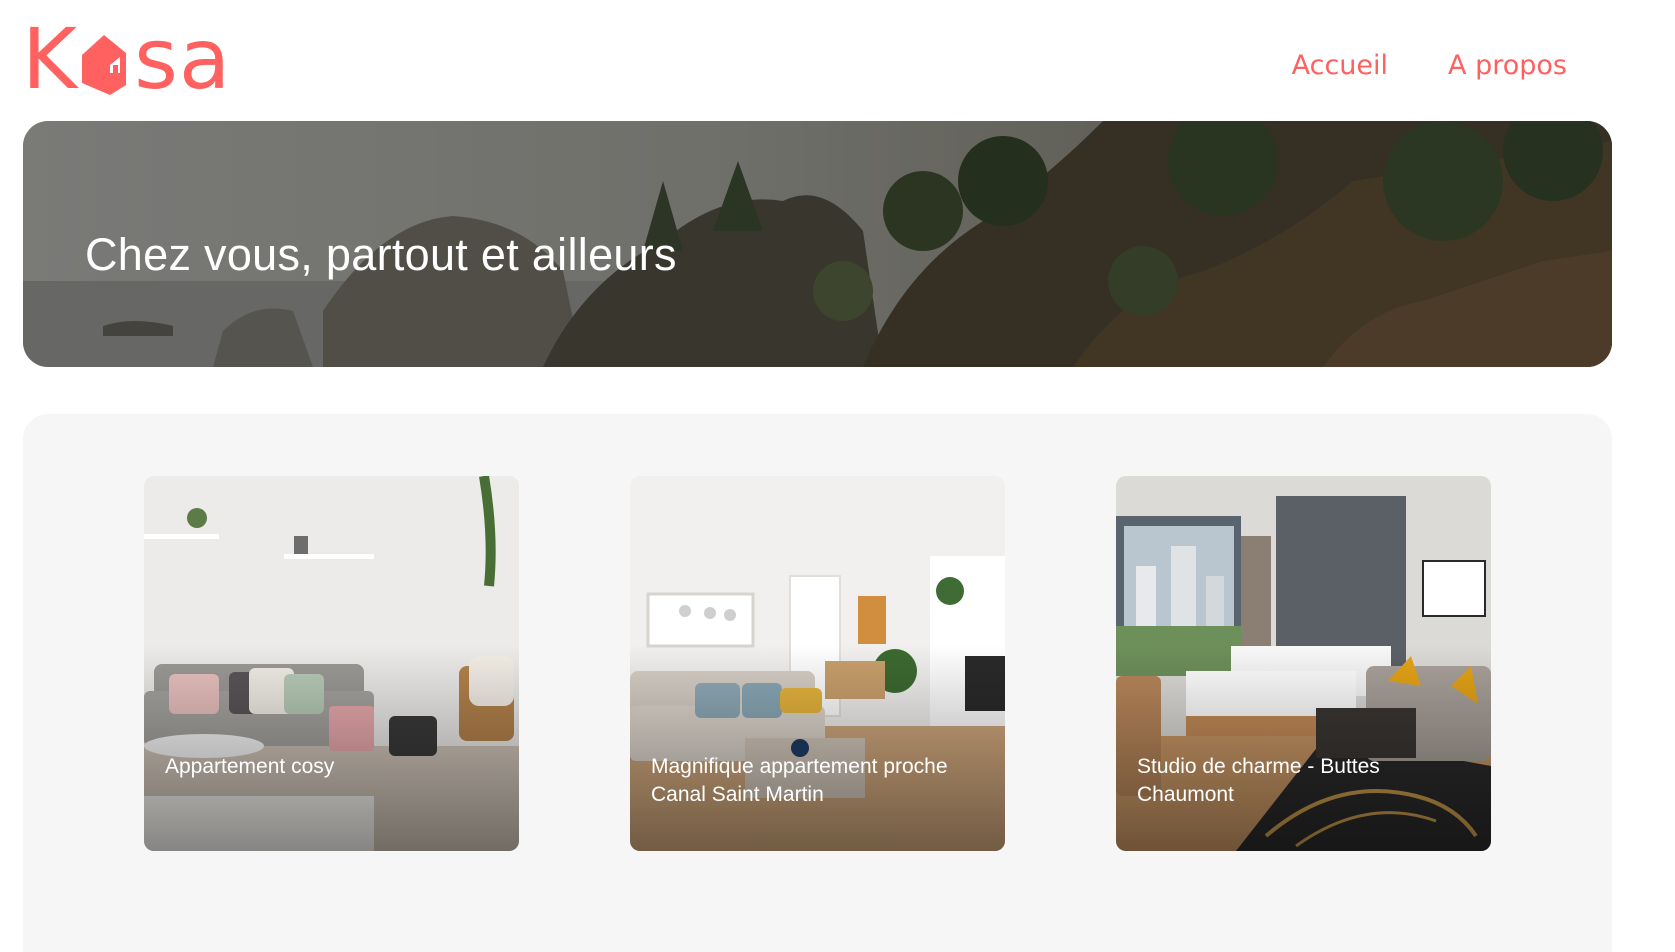 Image resolution: width=1675 pixels, height=952 pixels. Describe the element at coordinates (1340, 65) in the screenshot. I see `nav-link-accueil: Accueil` at that location.